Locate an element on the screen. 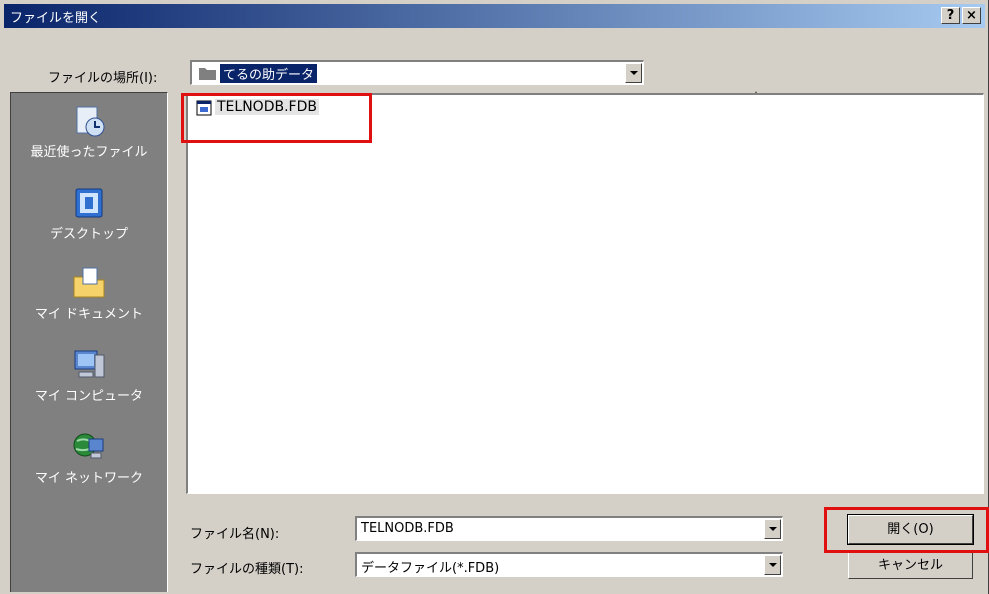 The width and height of the screenshot is (989, 594). location-dropdown-button is located at coordinates (633, 73).